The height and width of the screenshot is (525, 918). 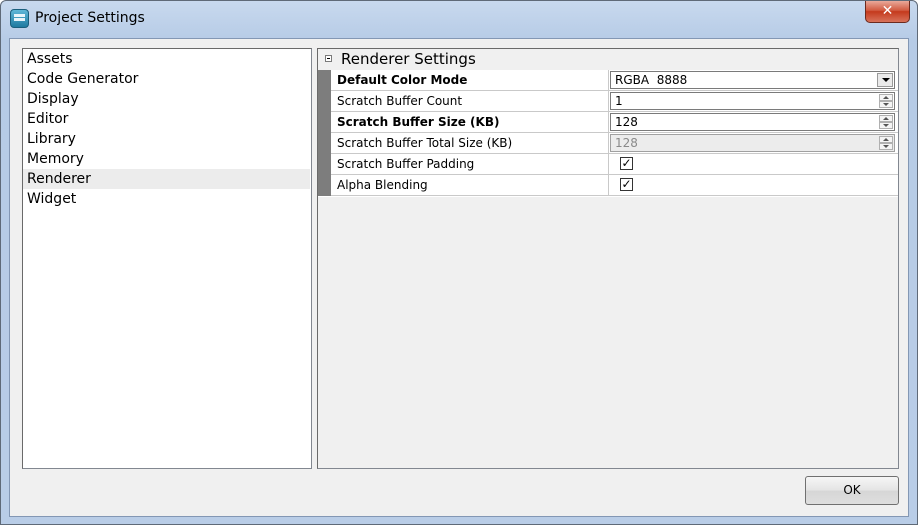 What do you see at coordinates (885, 80) in the screenshot?
I see `chevron-down-icon` at bounding box center [885, 80].